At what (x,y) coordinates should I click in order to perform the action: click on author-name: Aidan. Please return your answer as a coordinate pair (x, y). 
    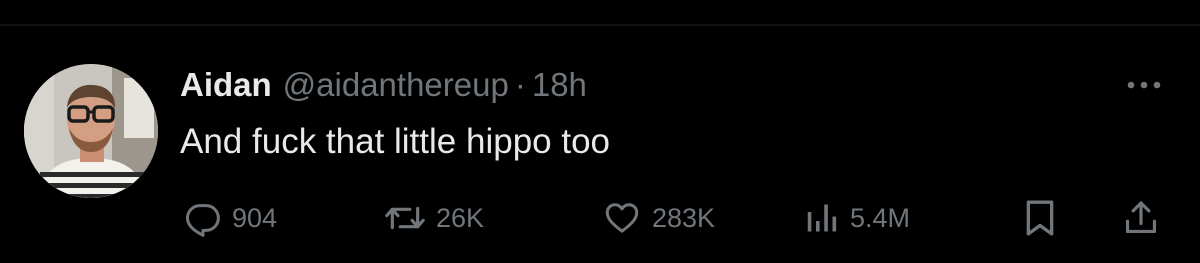
    Looking at the image, I should click on (226, 85).